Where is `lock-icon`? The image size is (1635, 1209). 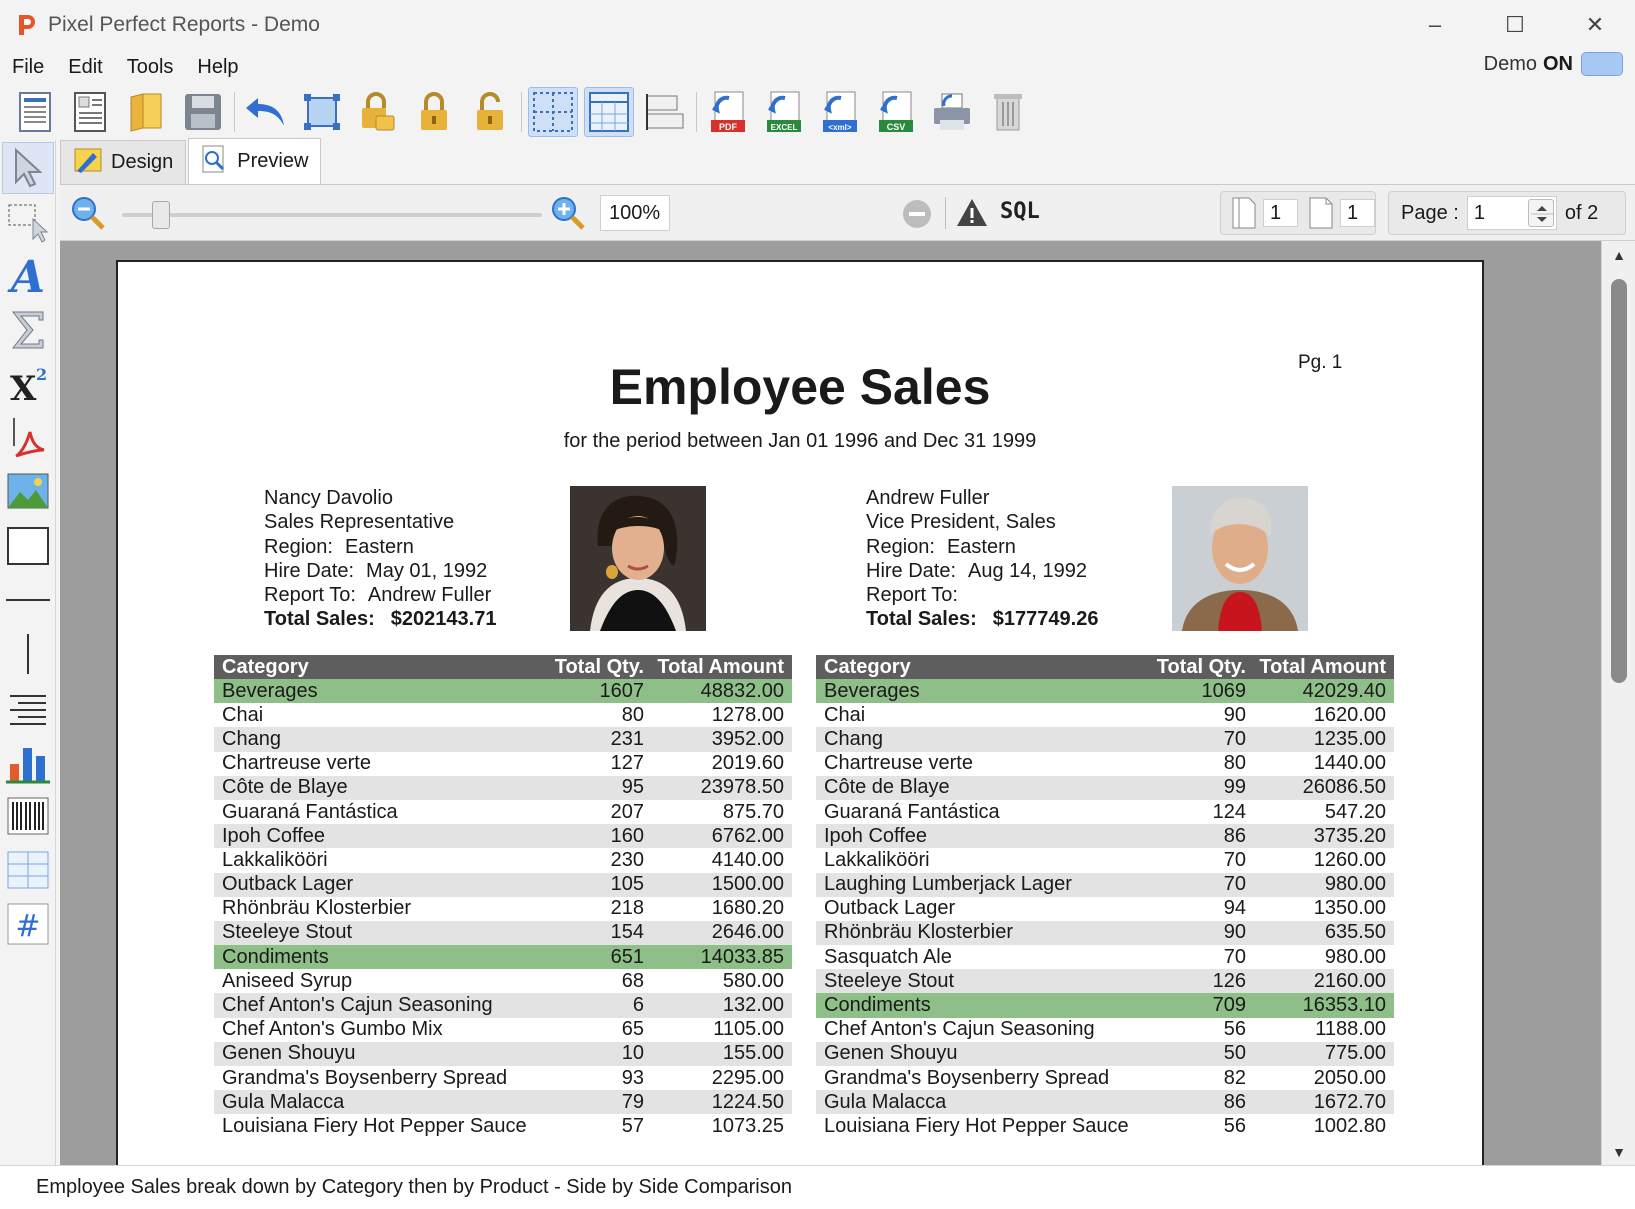
lock-icon is located at coordinates (378, 112).